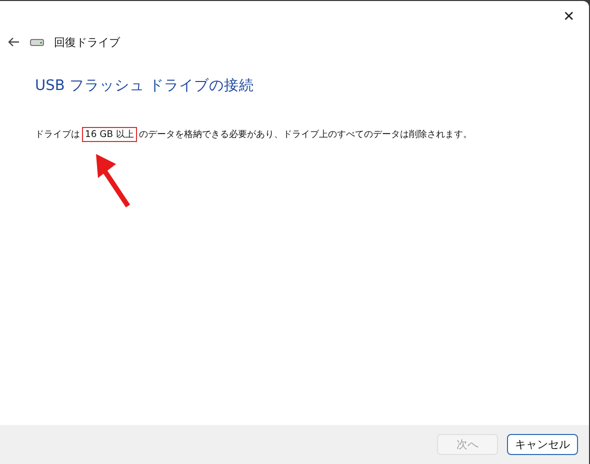 This screenshot has width=590, height=464. I want to click on drive-icon, so click(37, 42).